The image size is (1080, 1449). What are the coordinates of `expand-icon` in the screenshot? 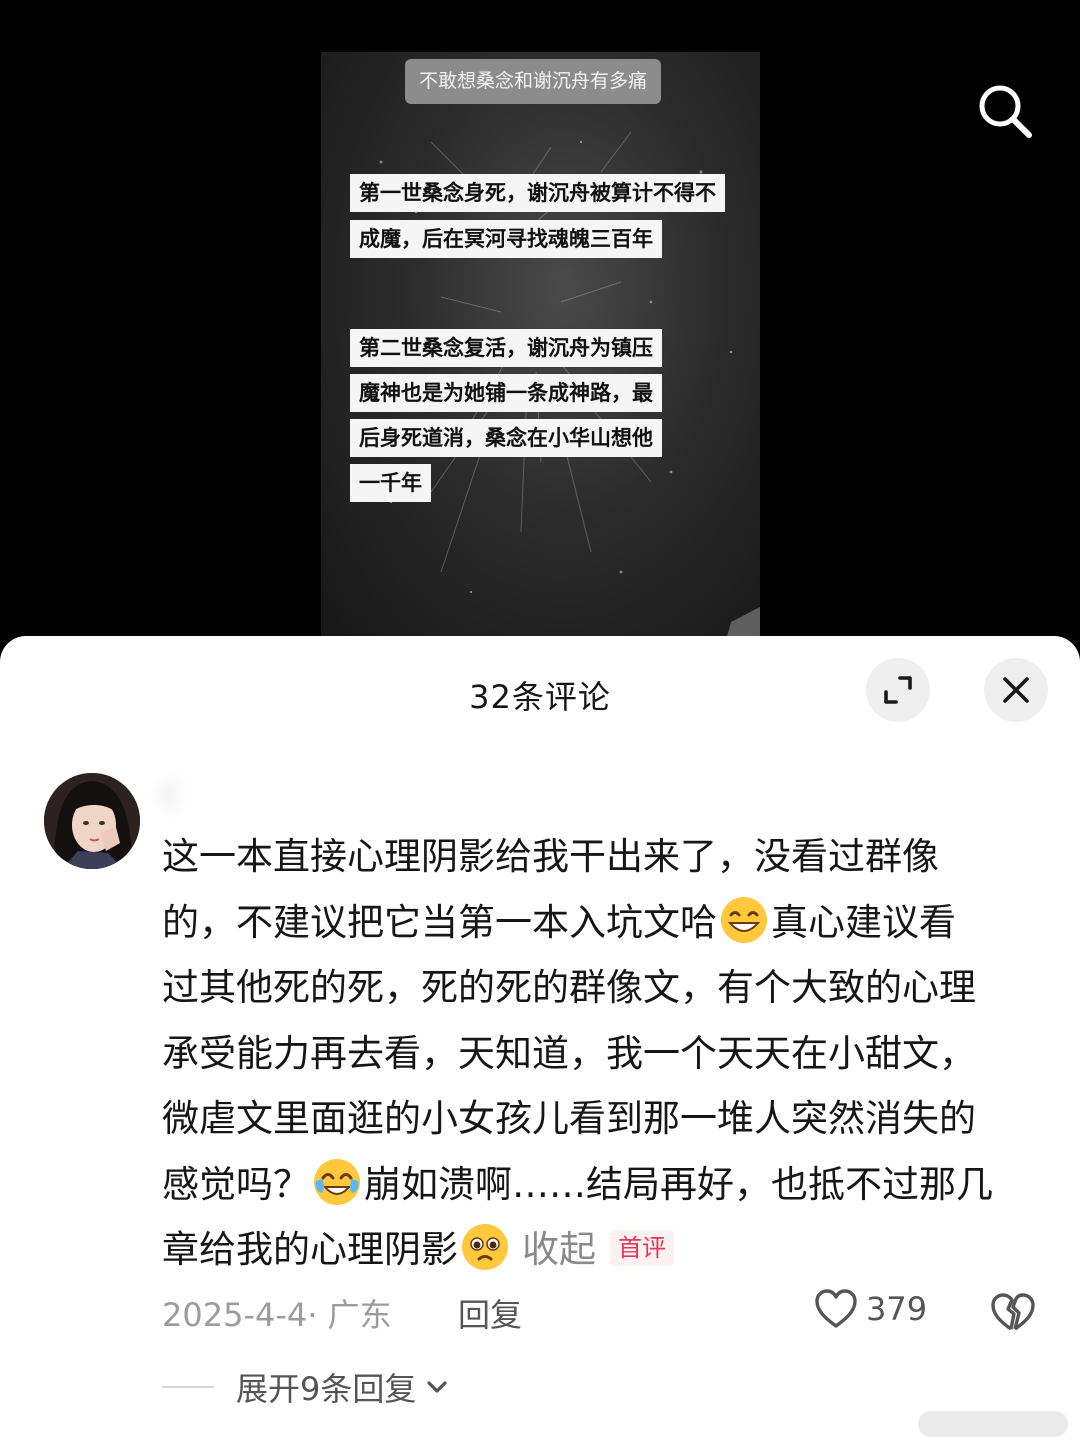 It's located at (898, 690).